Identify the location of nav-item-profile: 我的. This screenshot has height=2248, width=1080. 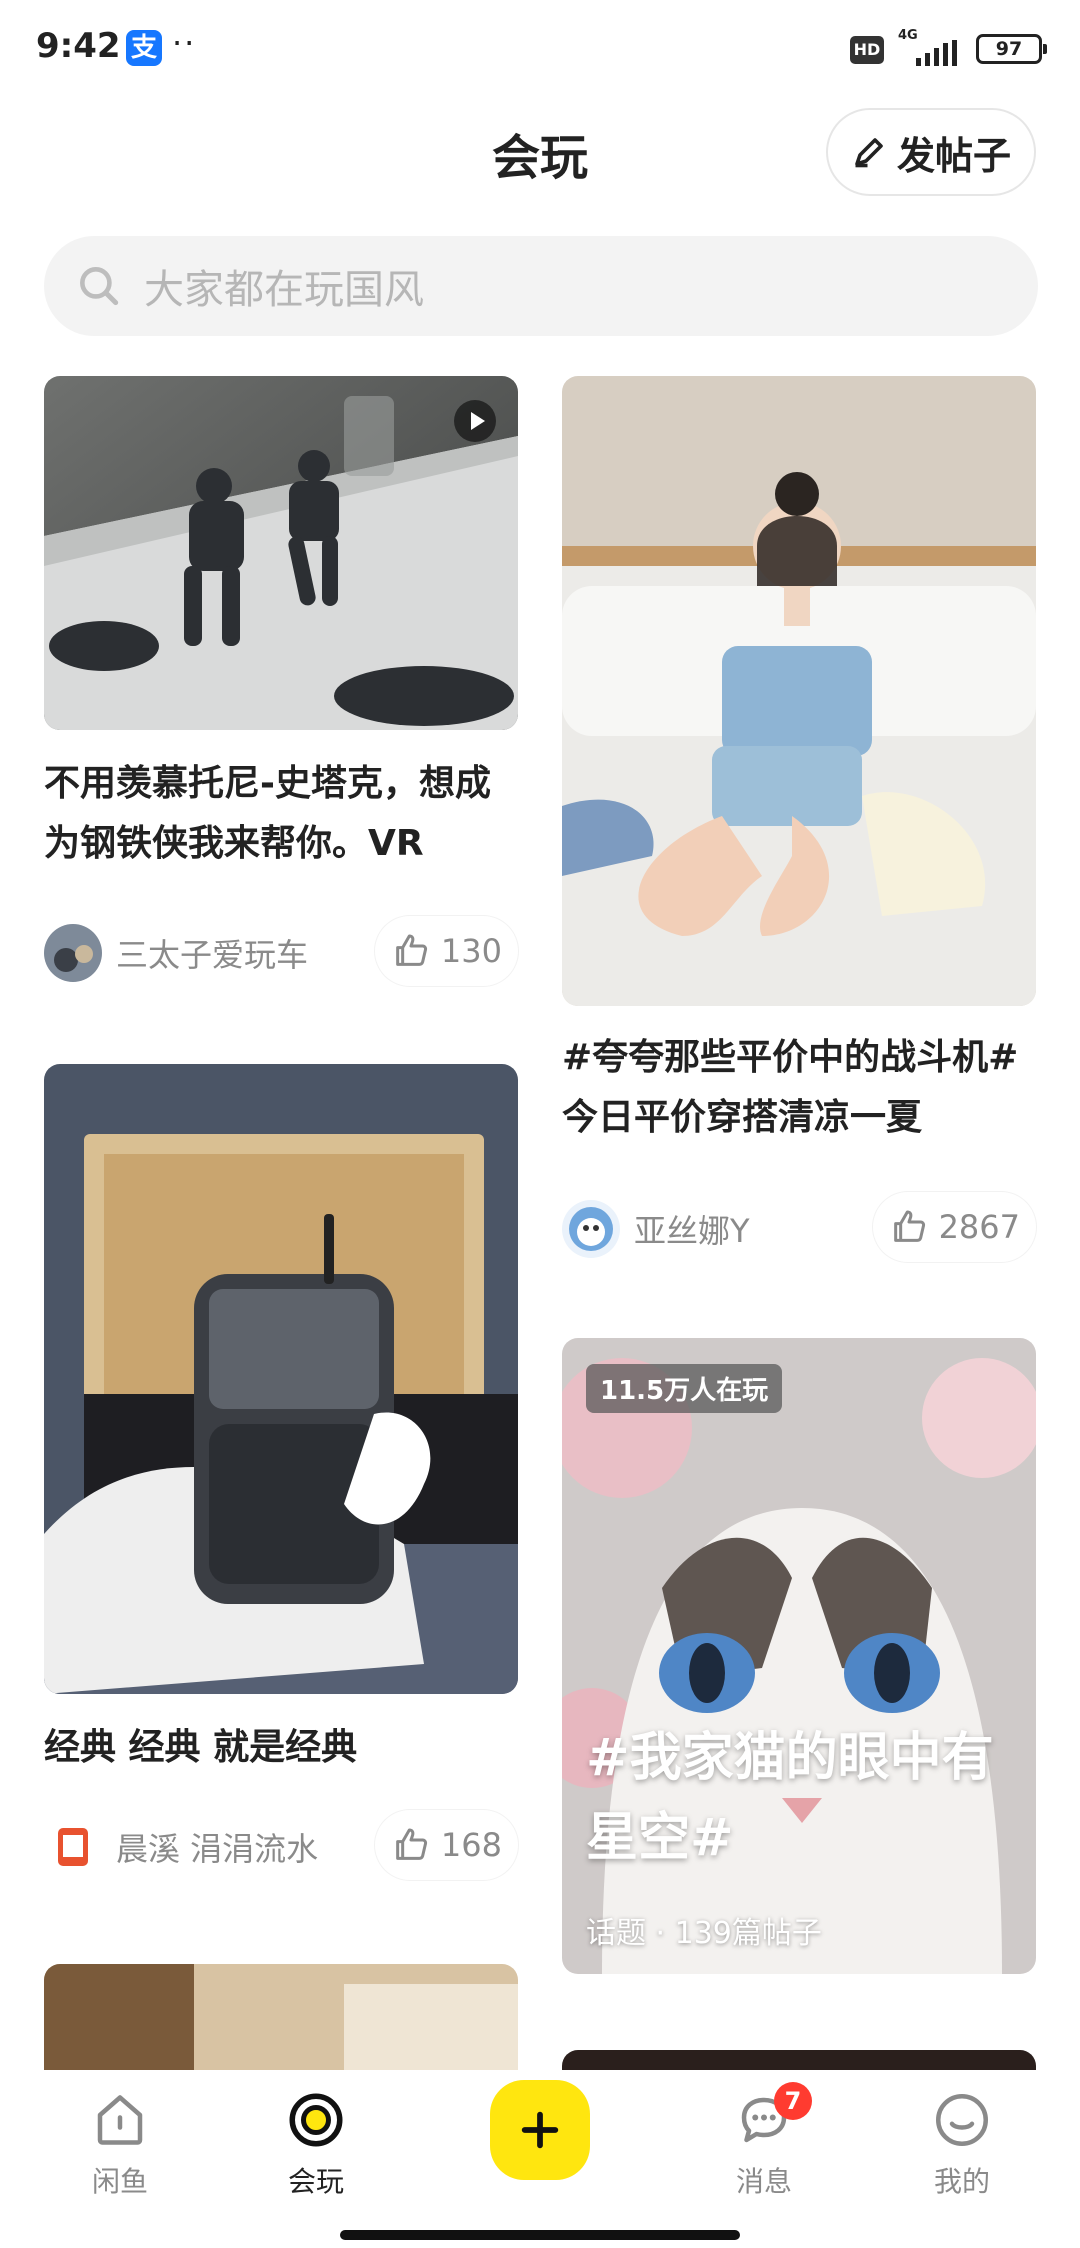
(962, 2145).